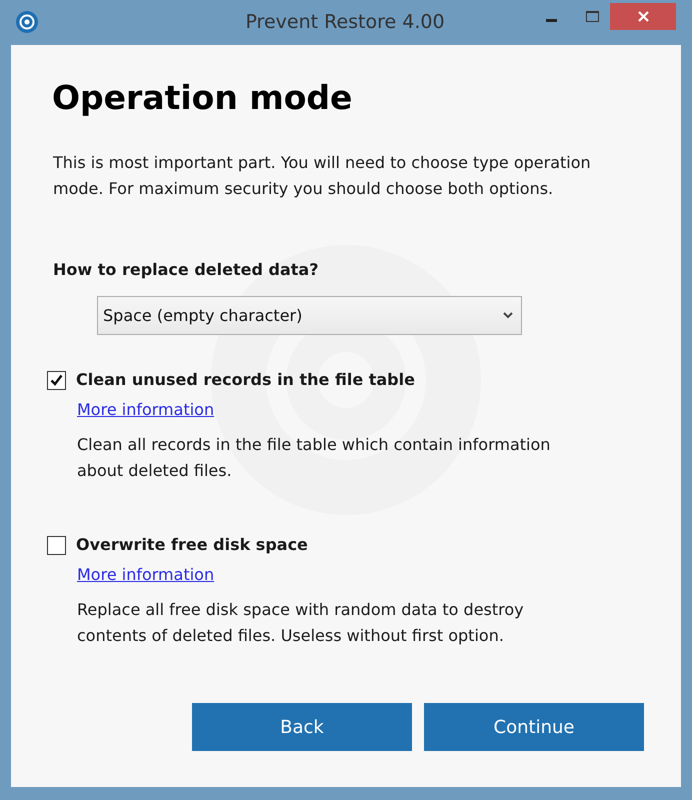 The height and width of the screenshot is (800, 692). I want to click on wizard-button: Back, so click(302, 727).